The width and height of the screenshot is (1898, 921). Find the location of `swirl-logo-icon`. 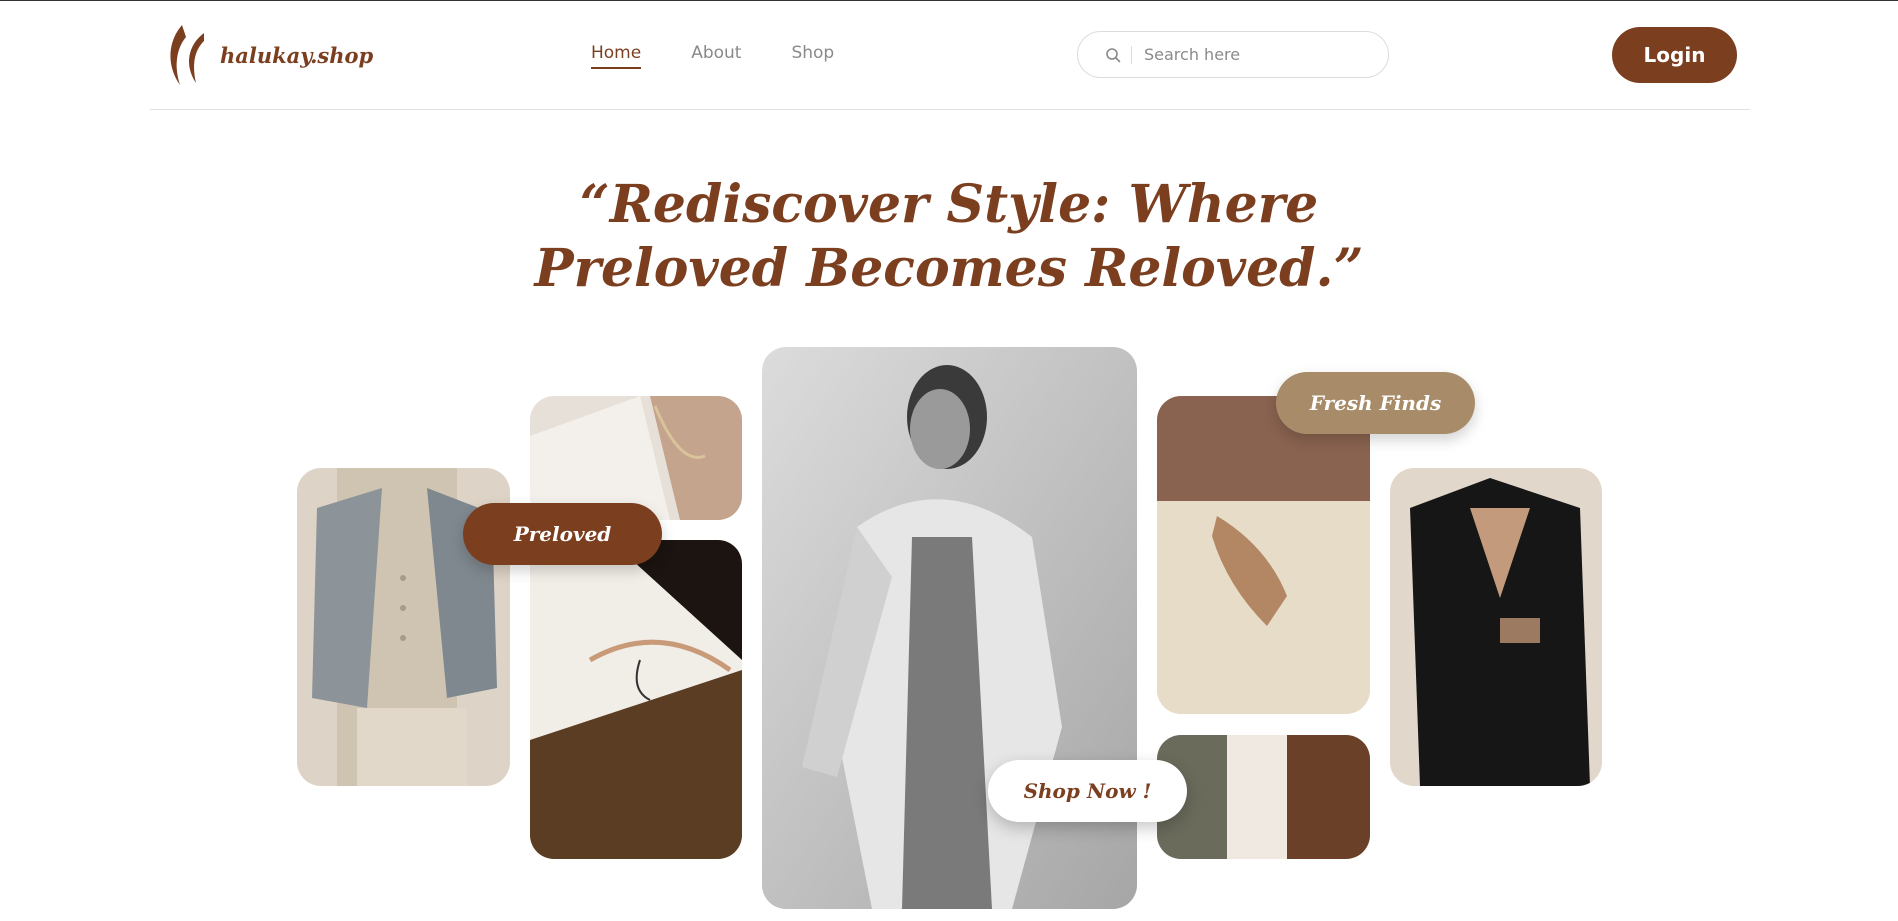

swirl-logo-icon is located at coordinates (187, 55).